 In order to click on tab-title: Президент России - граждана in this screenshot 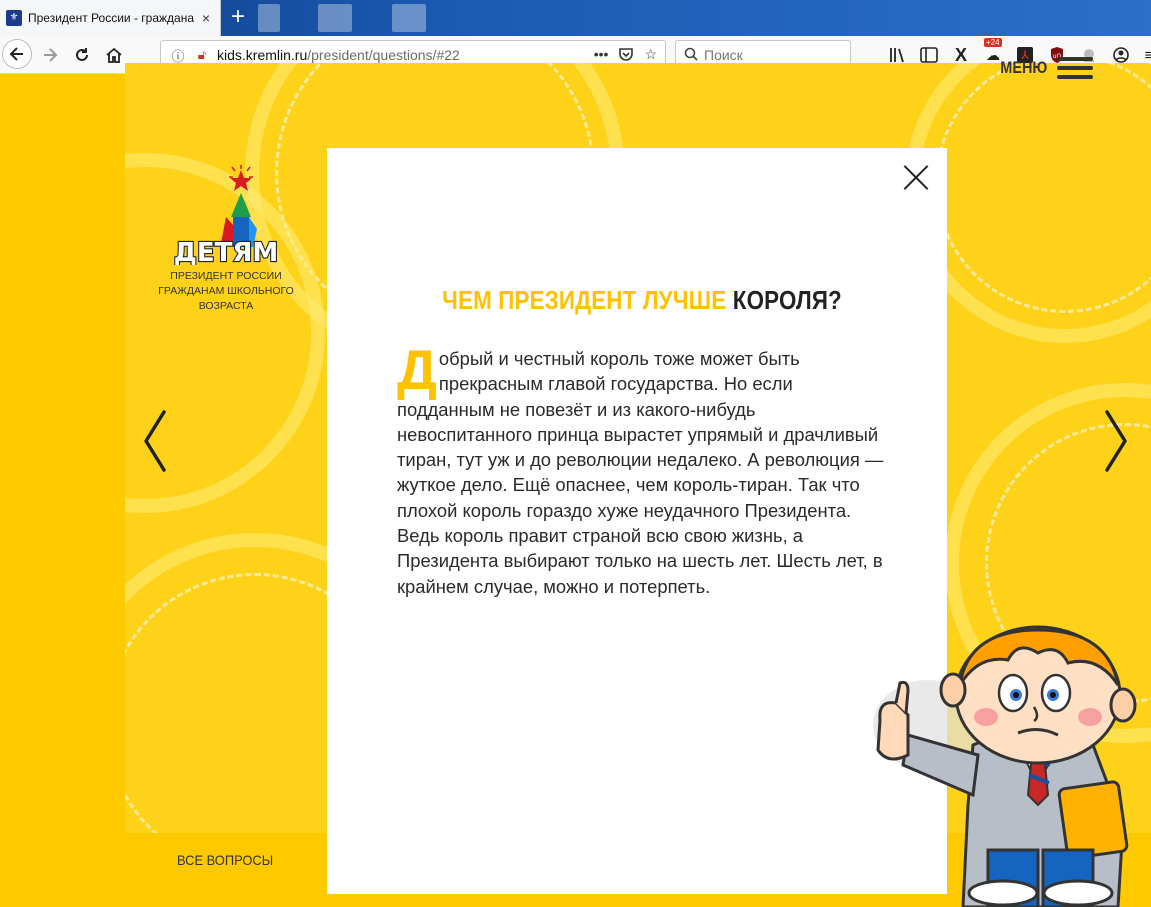, I will do `click(111, 18)`.